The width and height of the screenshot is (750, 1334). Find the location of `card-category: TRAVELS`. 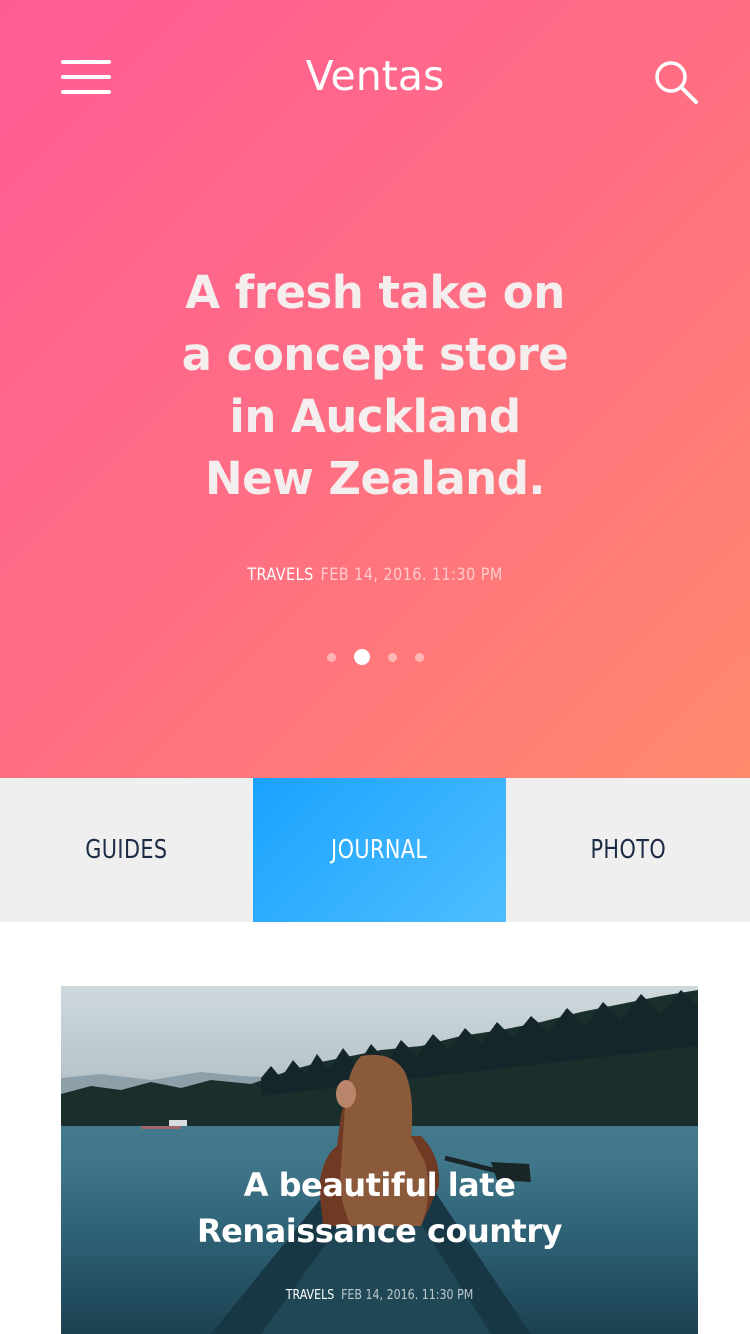

card-category: TRAVELS is located at coordinates (310, 1295).